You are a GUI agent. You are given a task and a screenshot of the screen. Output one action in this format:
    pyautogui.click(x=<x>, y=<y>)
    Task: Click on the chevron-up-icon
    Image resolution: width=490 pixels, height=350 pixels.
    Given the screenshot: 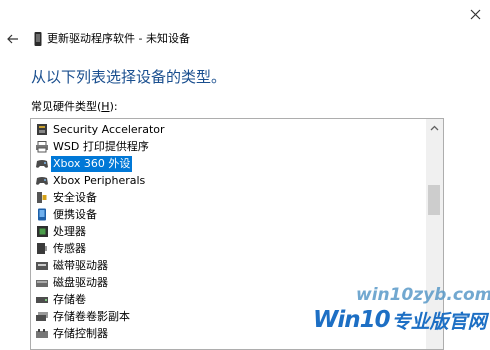 What is the action you would take?
    pyautogui.click(x=434, y=127)
    